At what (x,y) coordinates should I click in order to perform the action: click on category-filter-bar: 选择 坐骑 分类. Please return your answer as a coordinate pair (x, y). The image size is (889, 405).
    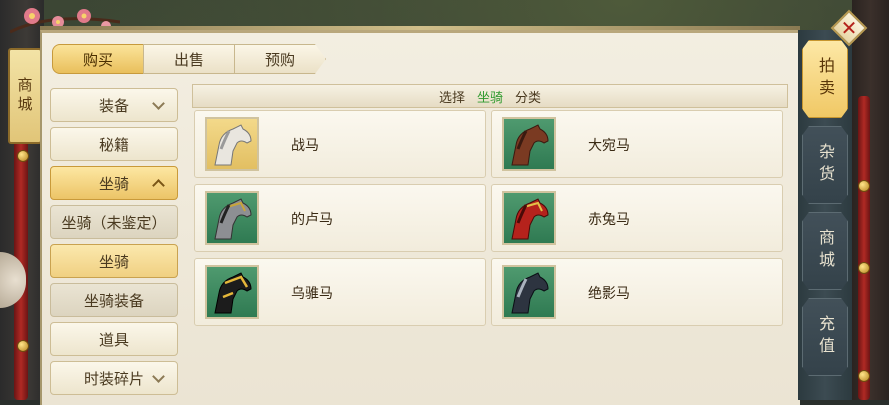
    Looking at the image, I should click on (490, 96).